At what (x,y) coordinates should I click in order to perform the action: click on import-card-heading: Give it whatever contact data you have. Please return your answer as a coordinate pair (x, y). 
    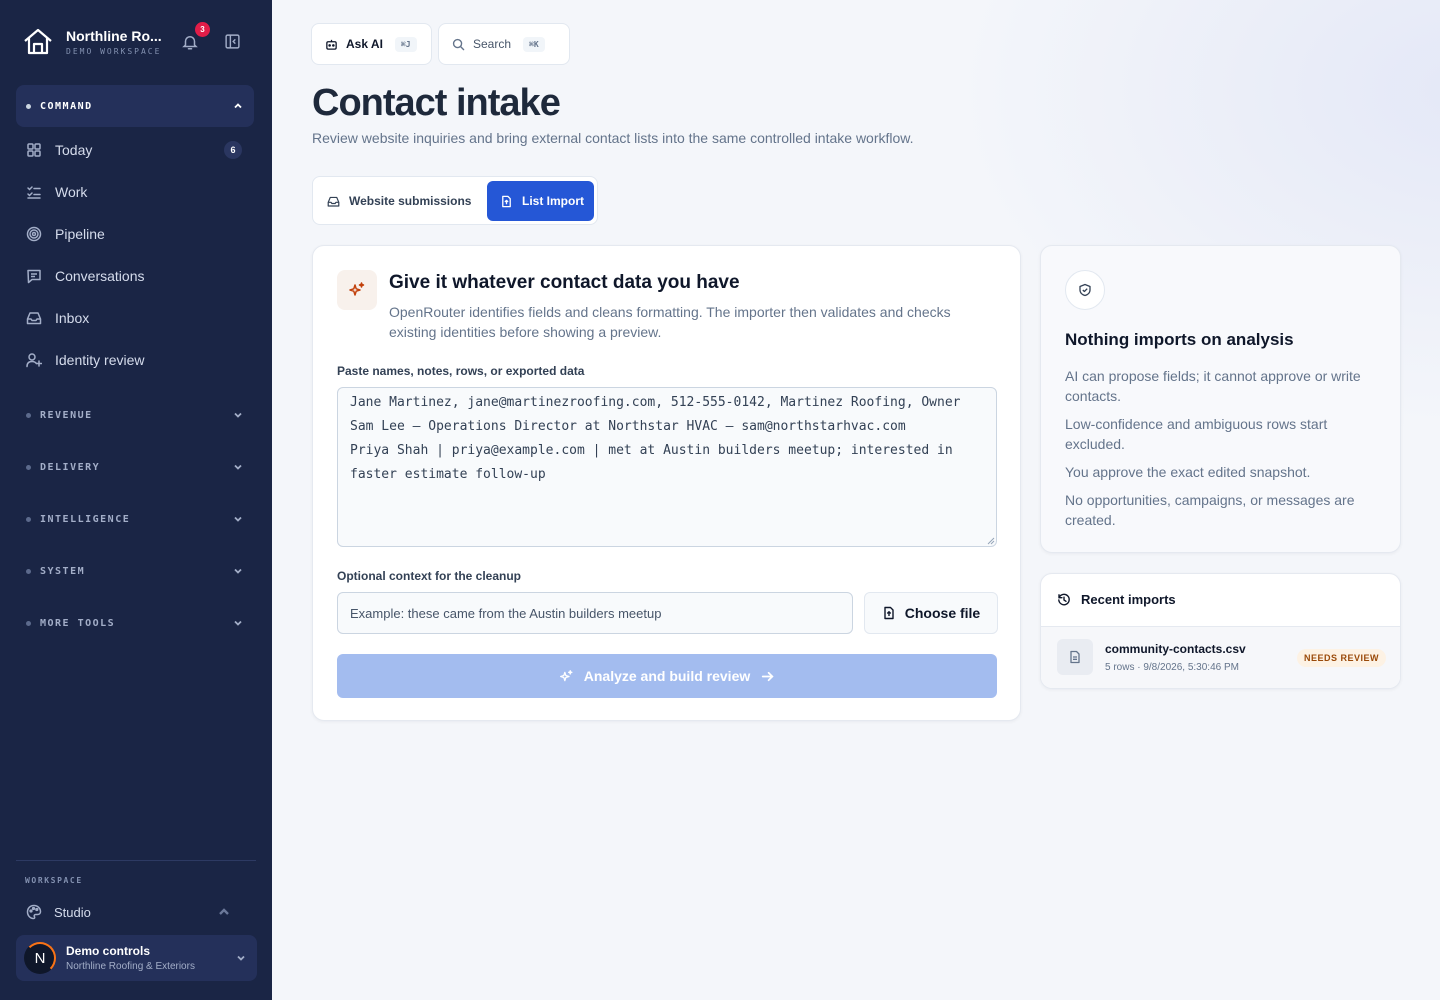
    Looking at the image, I should click on (564, 282).